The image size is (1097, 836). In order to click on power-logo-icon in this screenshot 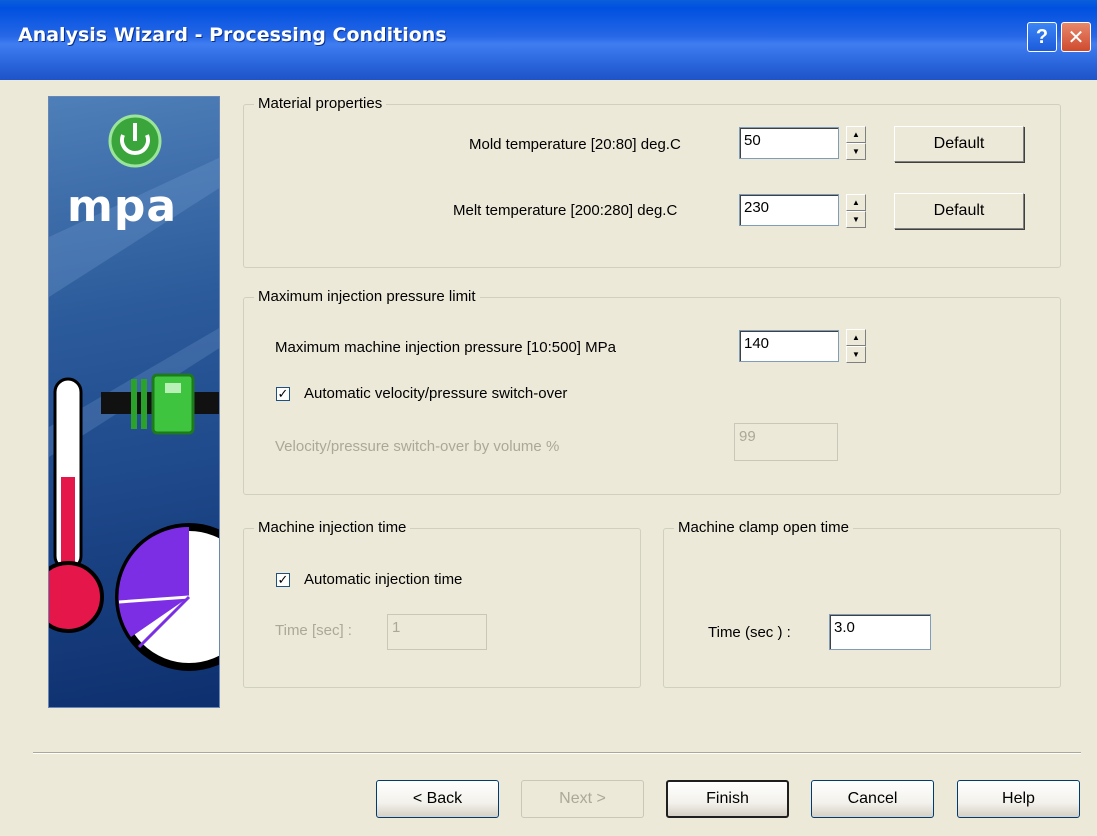, I will do `click(135, 141)`.